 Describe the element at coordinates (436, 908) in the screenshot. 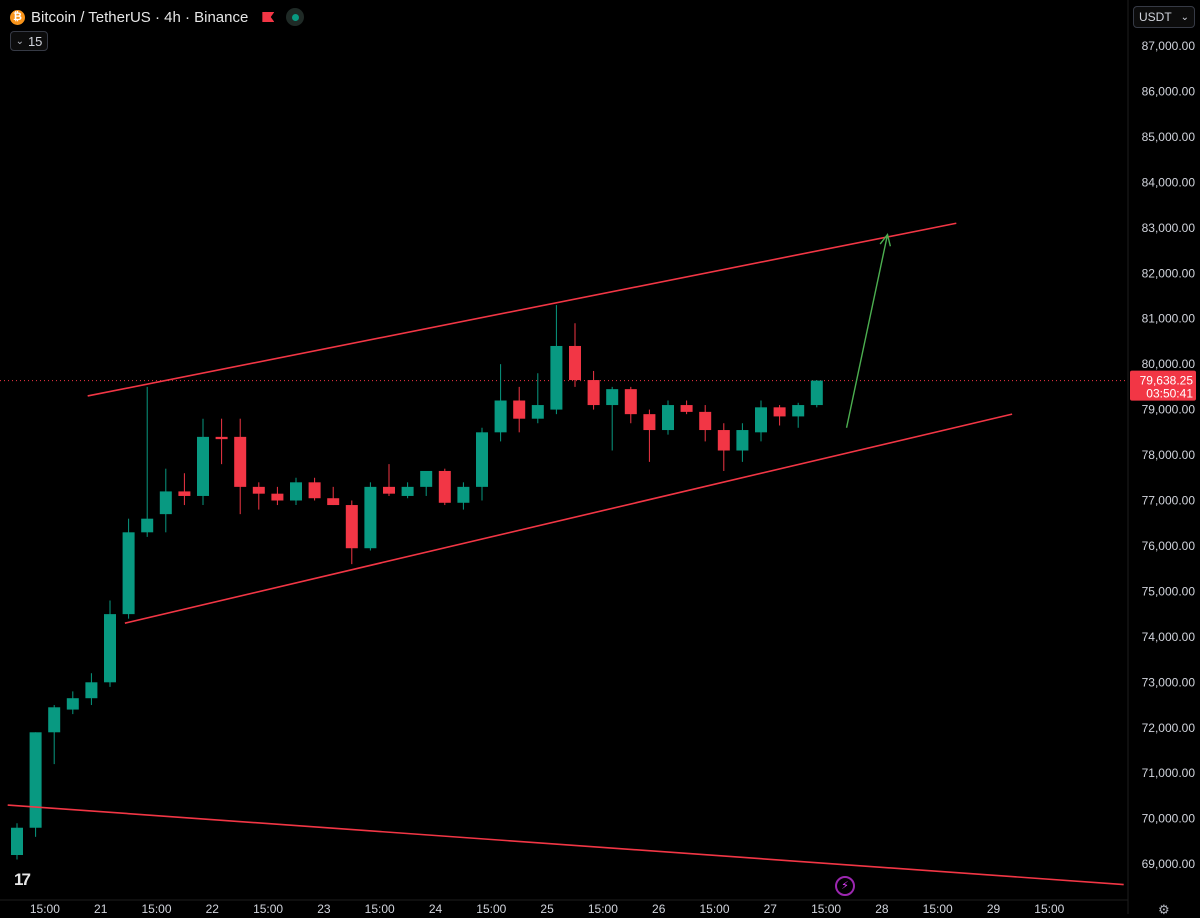

I see `time-tick-label: 24` at that location.